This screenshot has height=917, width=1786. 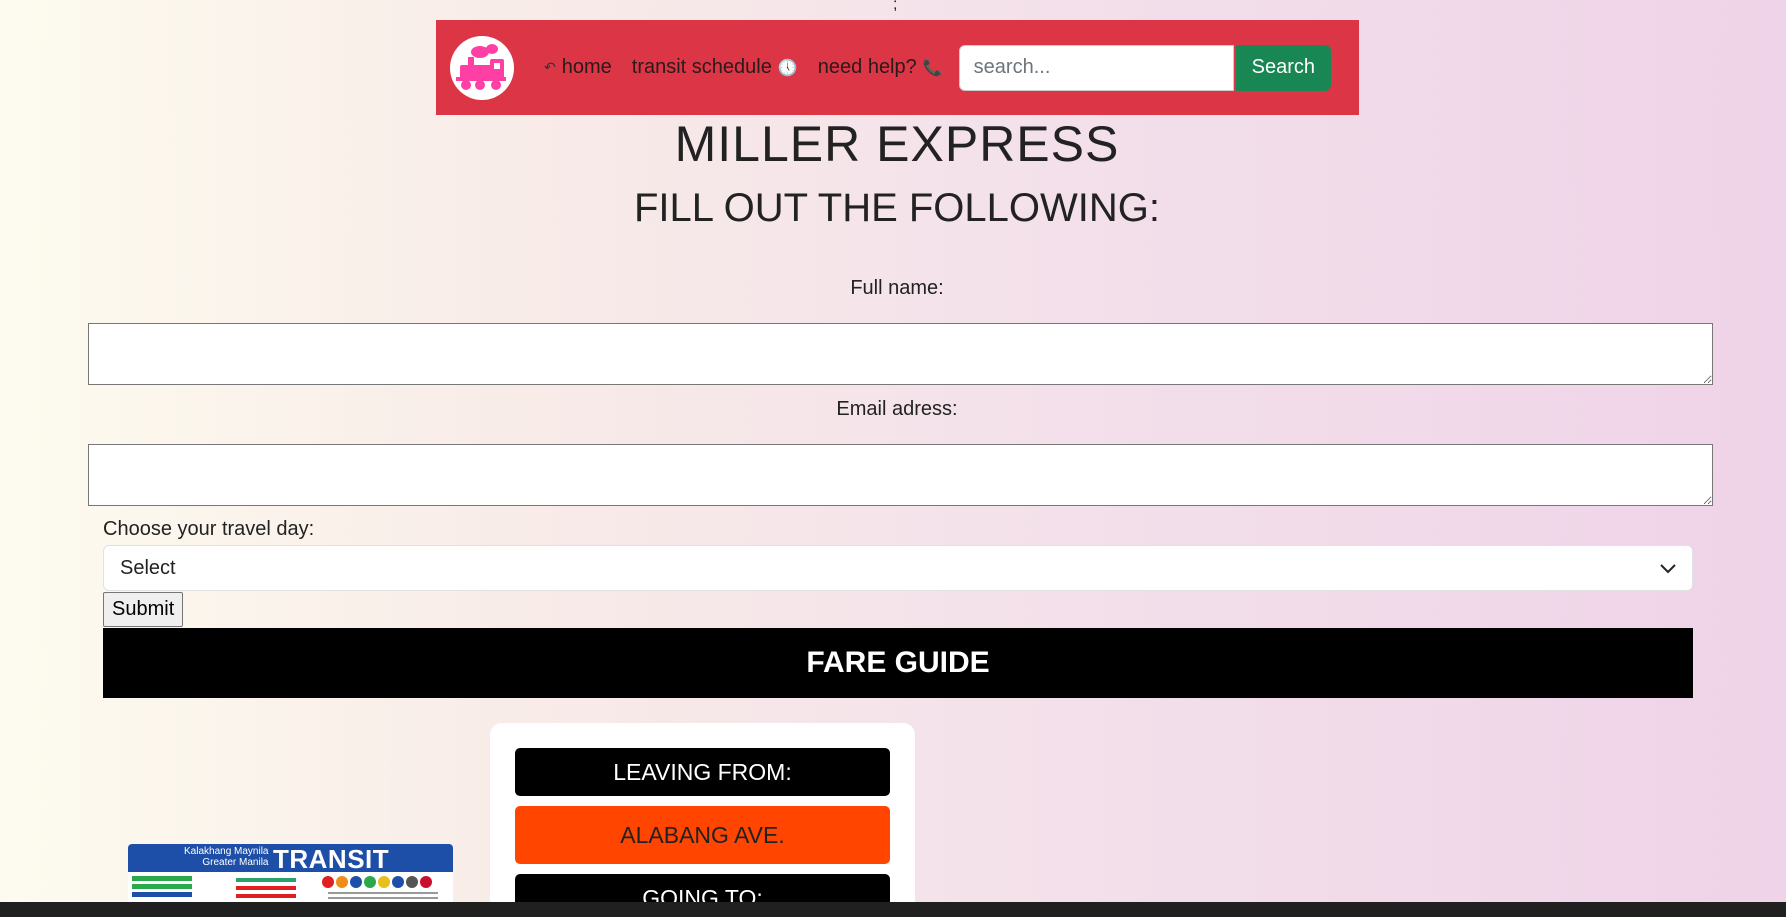 I want to click on stray-semicolon: ;, so click(x=895, y=6).